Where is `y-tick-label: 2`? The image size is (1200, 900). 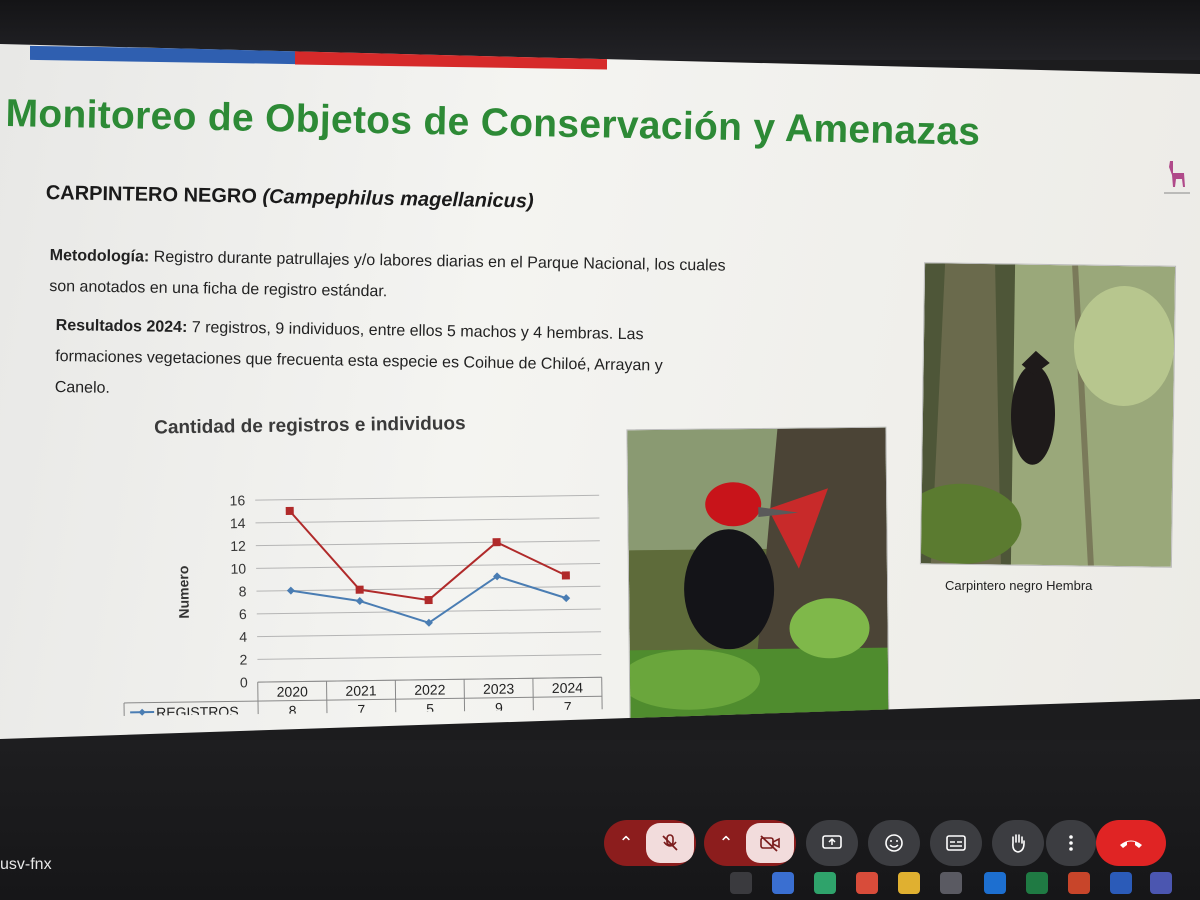
y-tick-label: 2 is located at coordinates (244, 659).